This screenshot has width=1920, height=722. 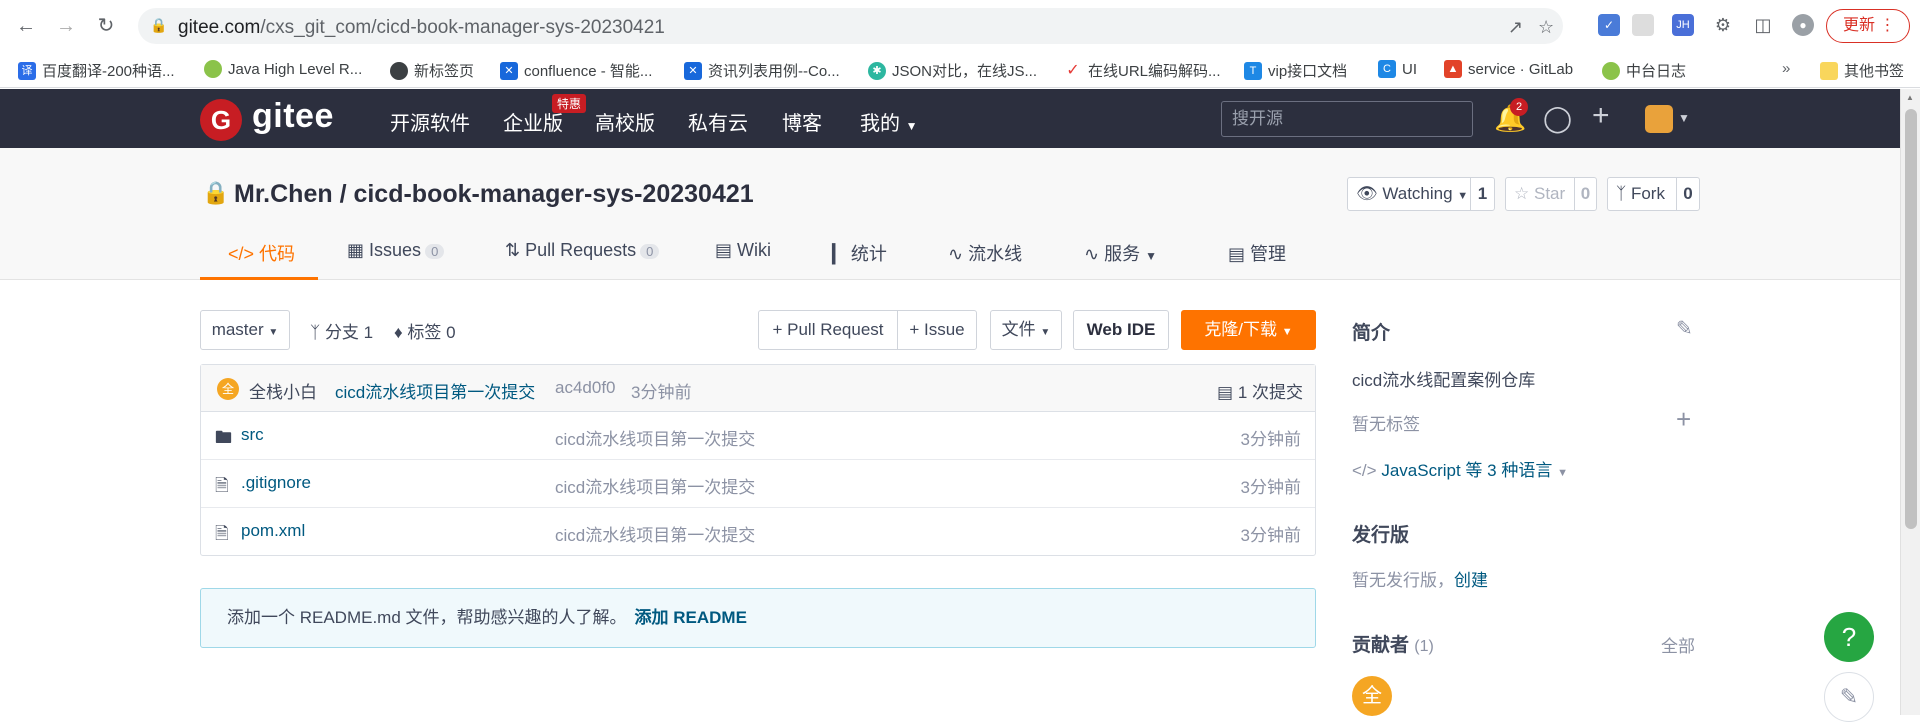 I want to click on branch-select: master ▼, so click(x=245, y=330).